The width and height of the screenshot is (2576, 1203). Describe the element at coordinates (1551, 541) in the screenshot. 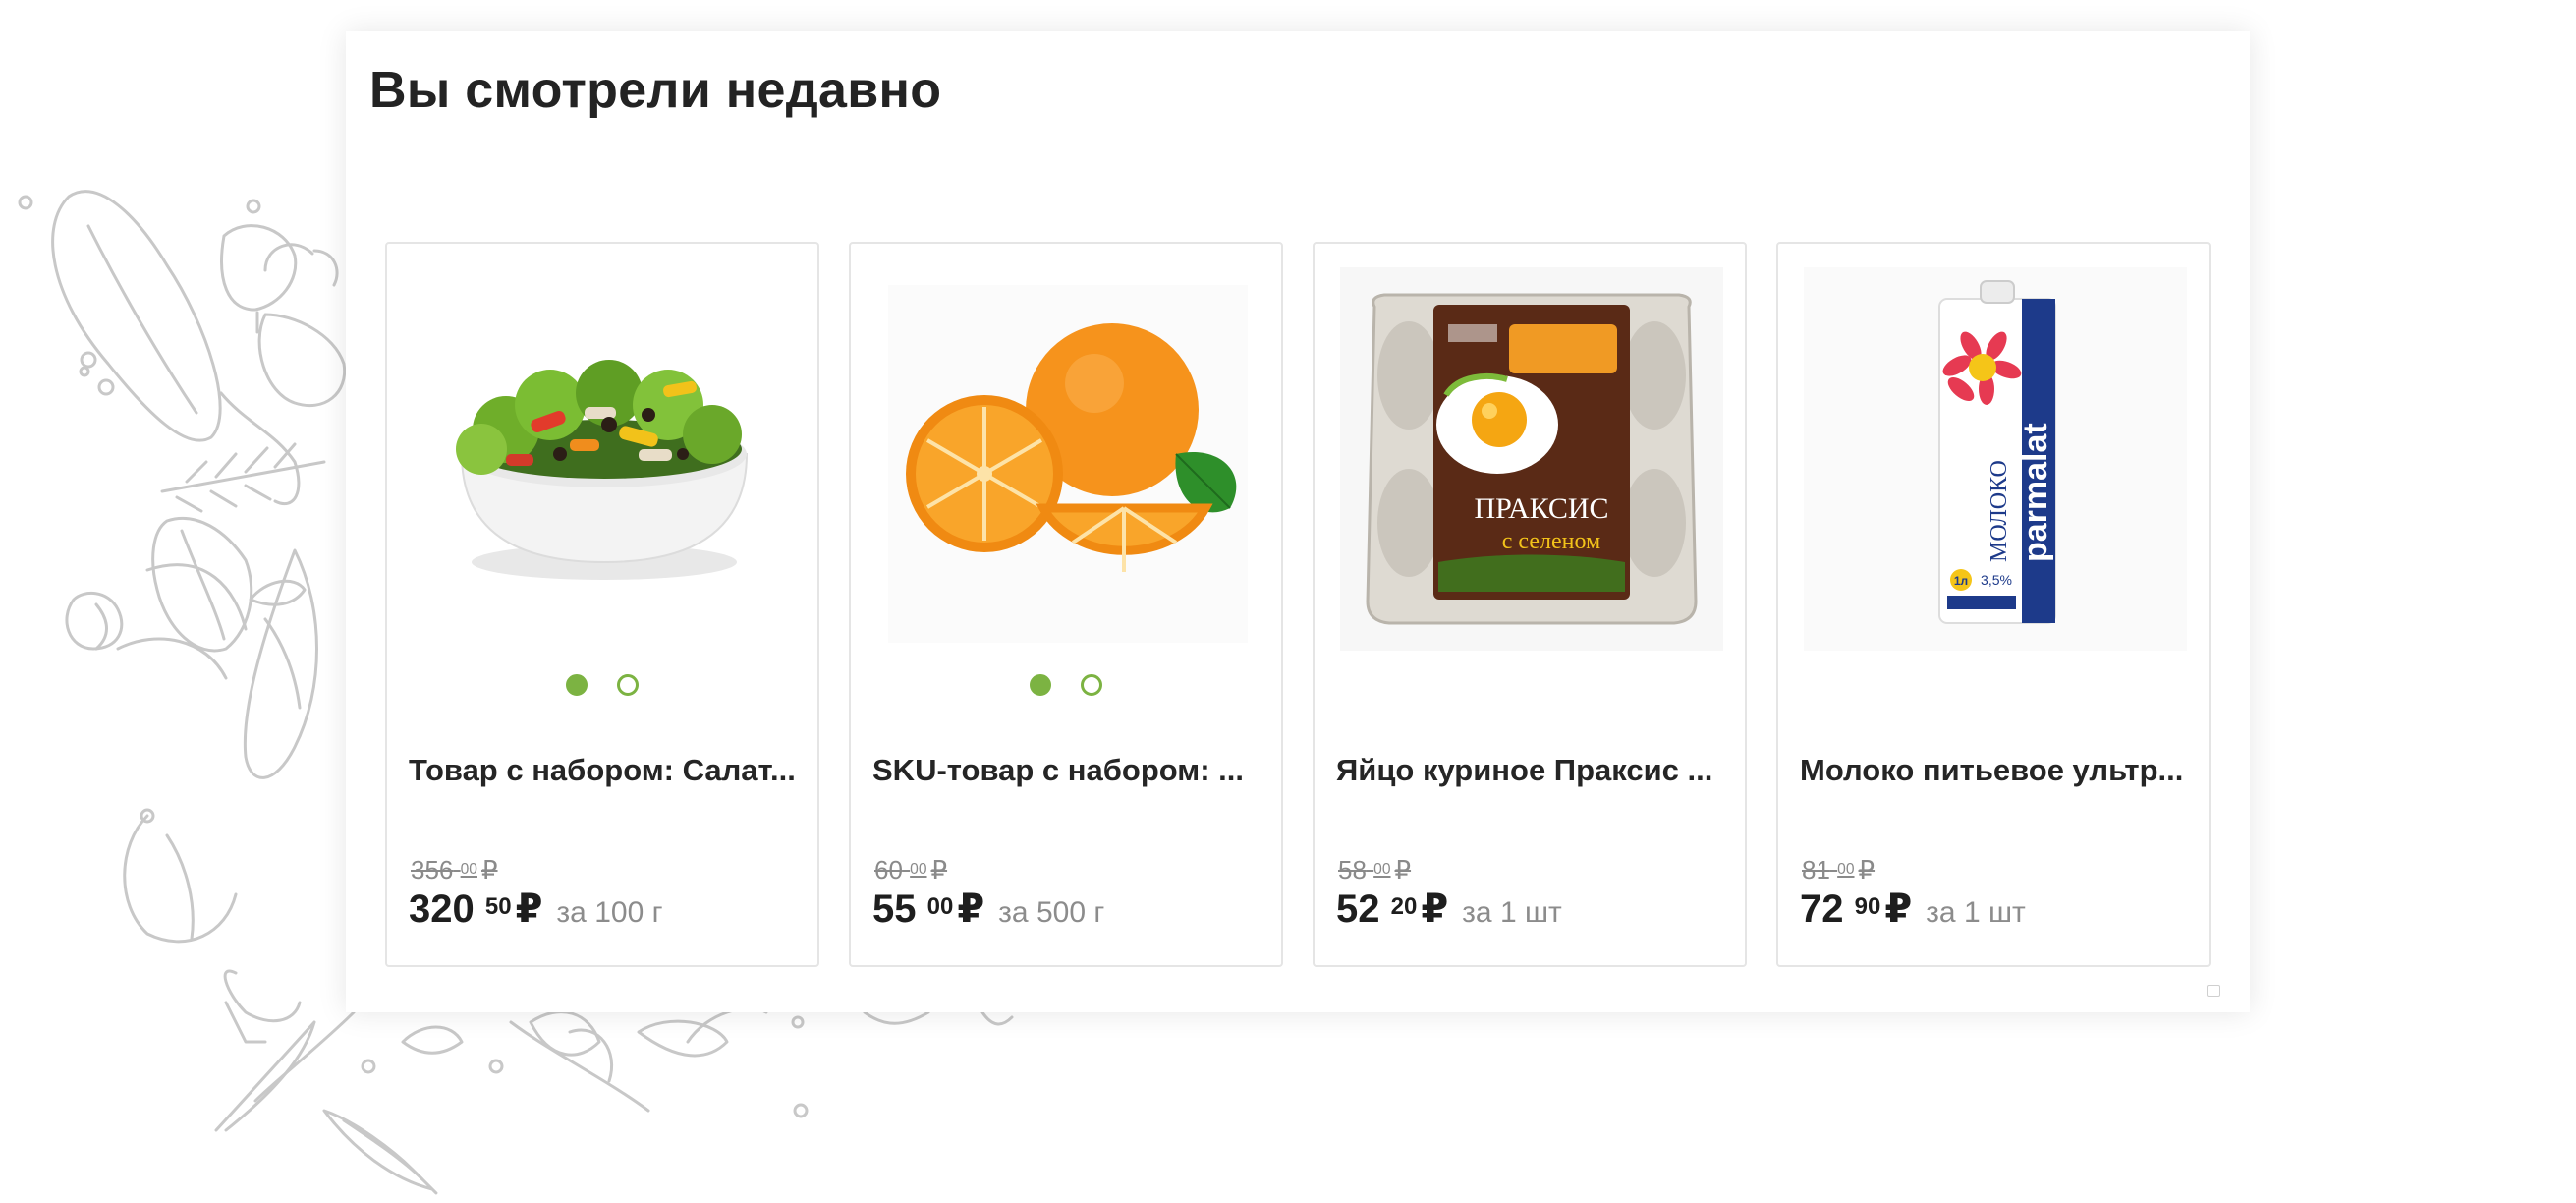

I see `egg-tagline-label: с селеном` at that location.